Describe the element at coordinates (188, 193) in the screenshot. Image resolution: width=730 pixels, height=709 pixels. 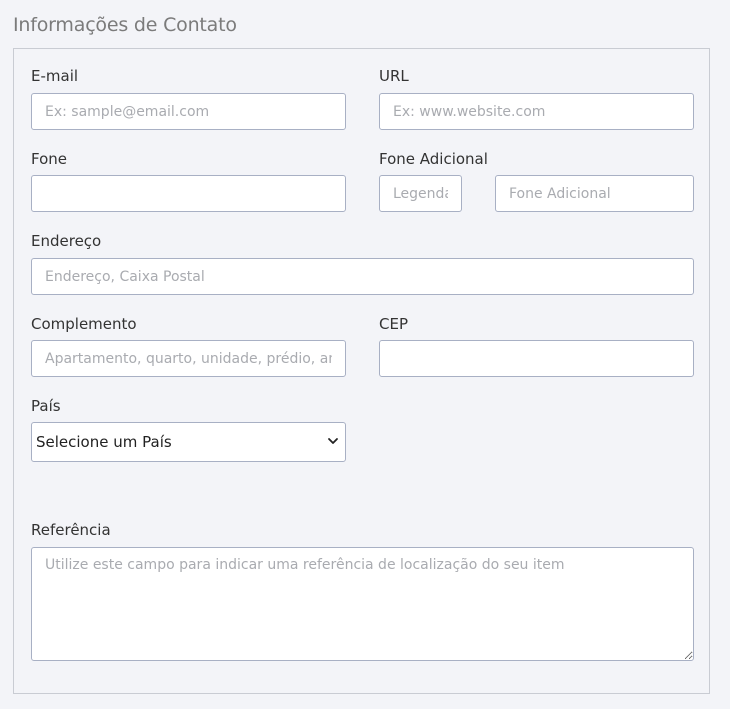
I see `phone-input` at that location.